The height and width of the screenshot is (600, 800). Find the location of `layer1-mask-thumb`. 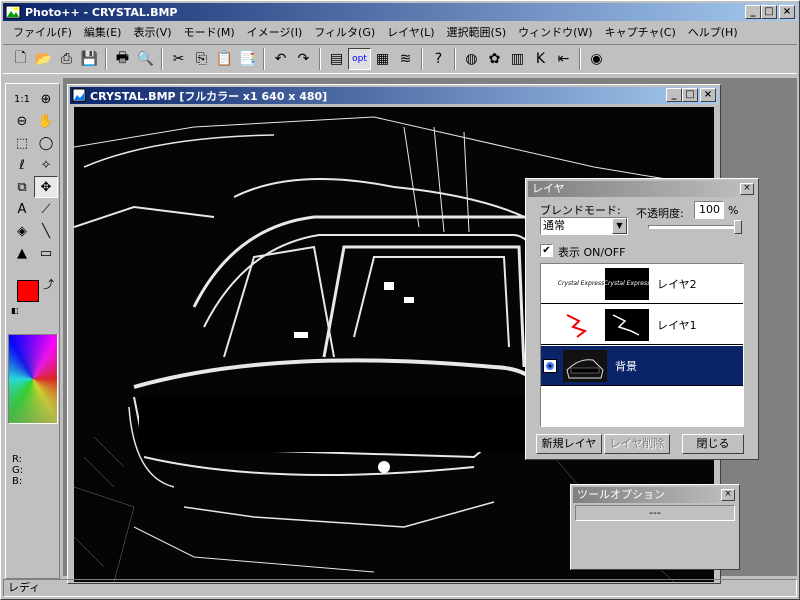

layer1-mask-thumb is located at coordinates (581, 324).